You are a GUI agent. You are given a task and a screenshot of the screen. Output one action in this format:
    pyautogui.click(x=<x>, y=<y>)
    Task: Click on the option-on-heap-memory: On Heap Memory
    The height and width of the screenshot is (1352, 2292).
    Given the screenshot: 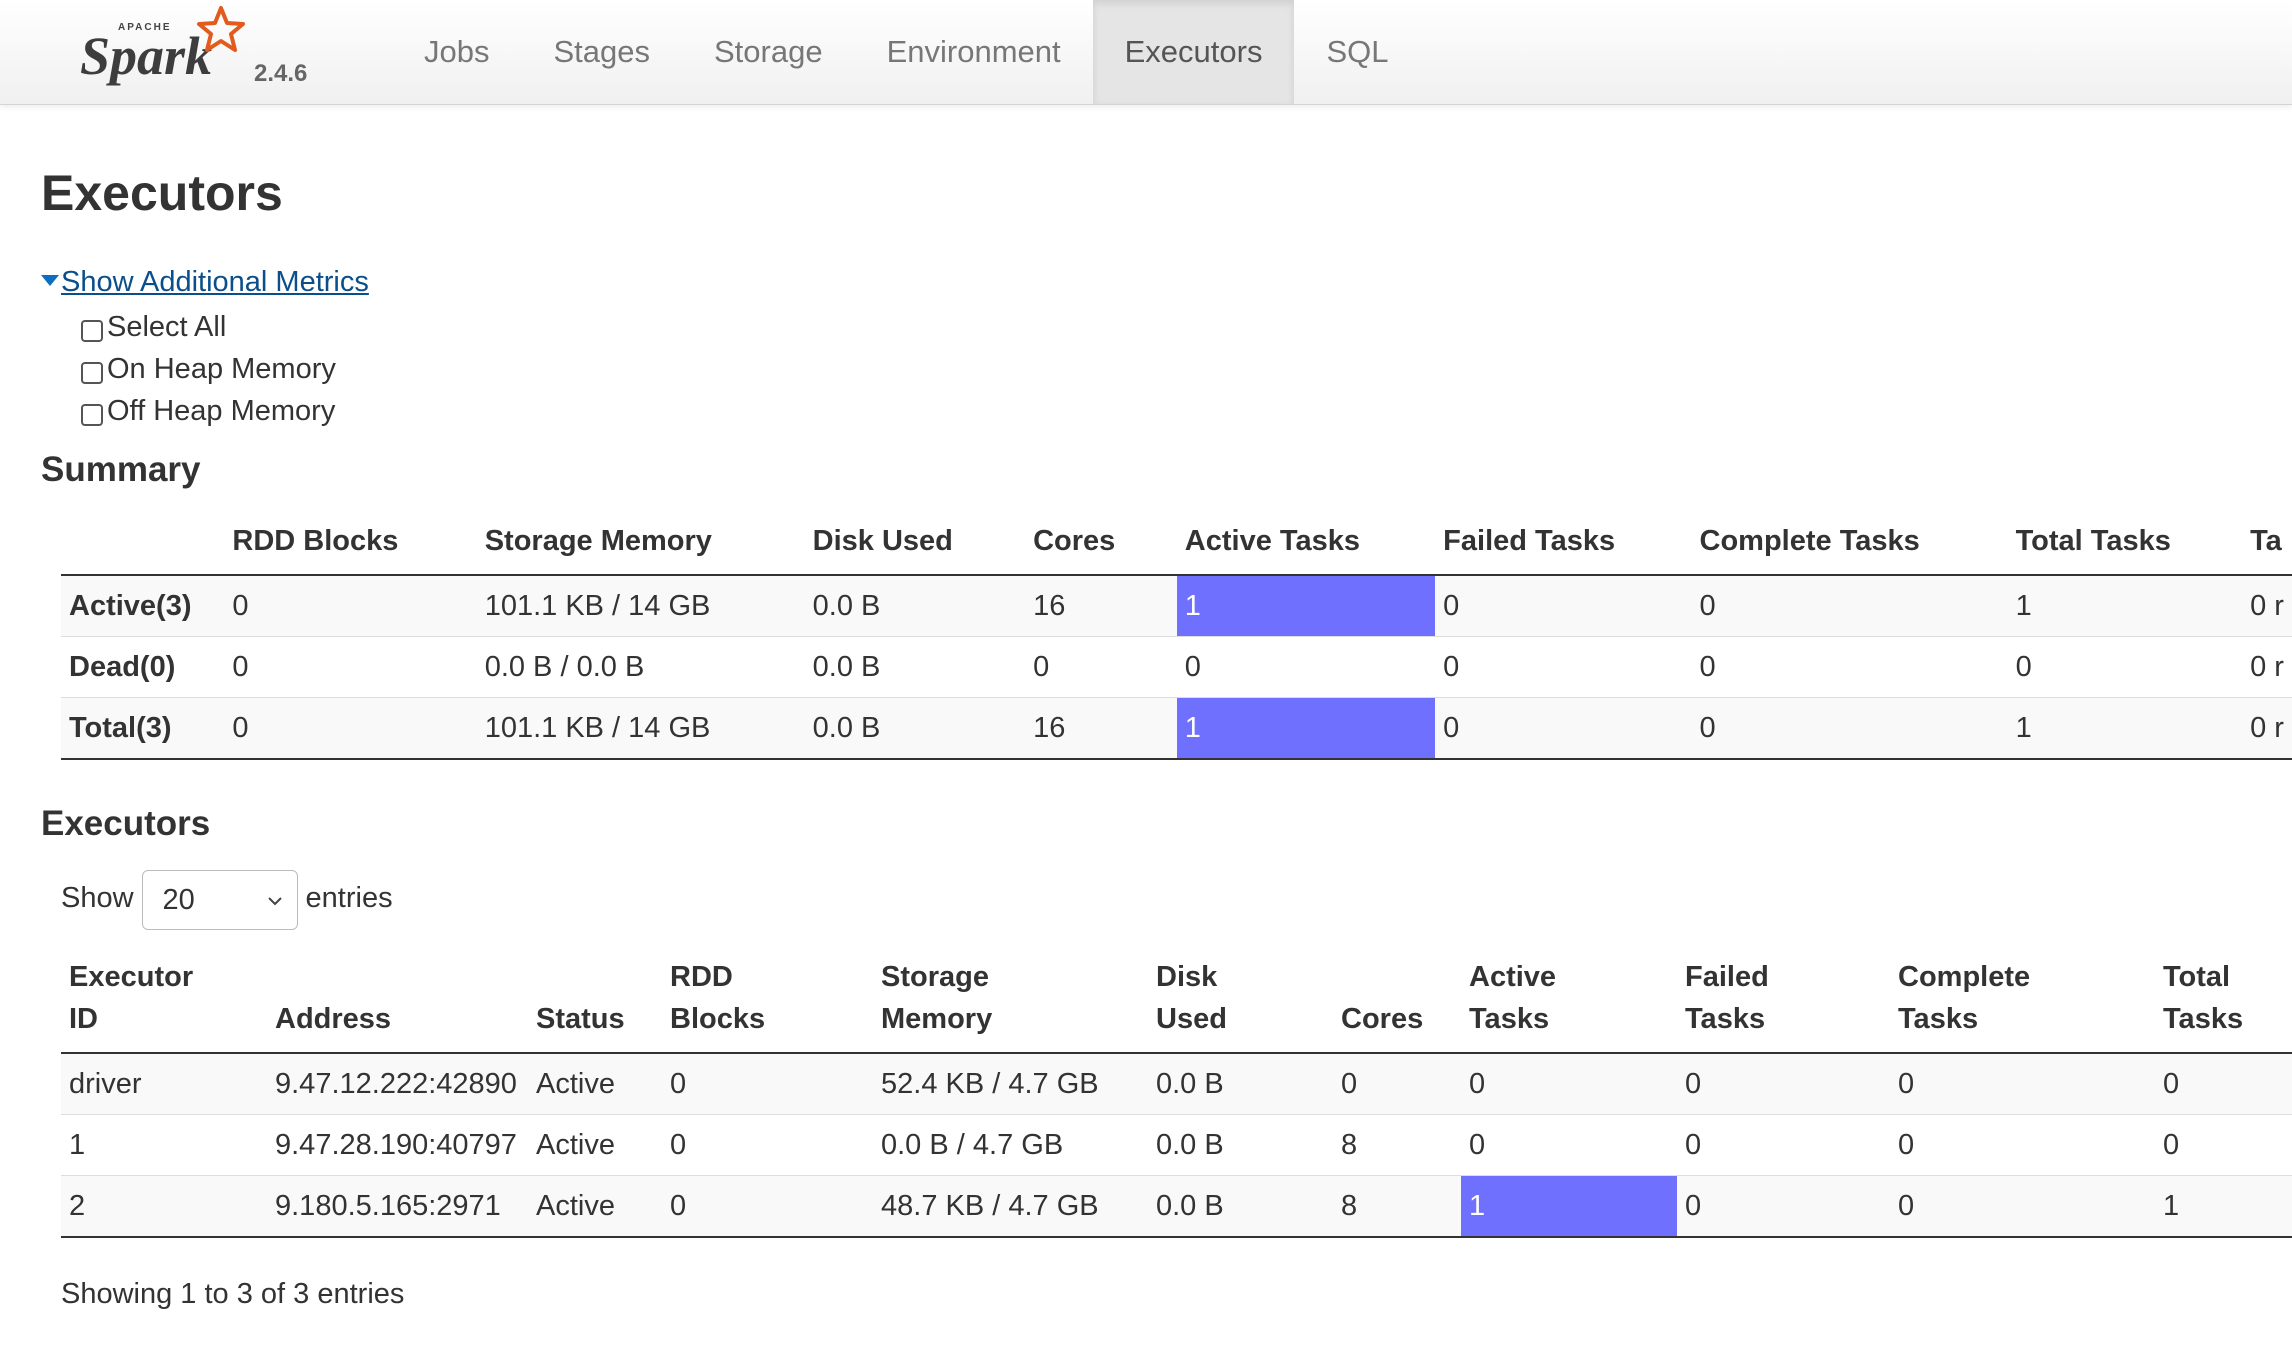 What is the action you would take?
    pyautogui.click(x=208, y=369)
    